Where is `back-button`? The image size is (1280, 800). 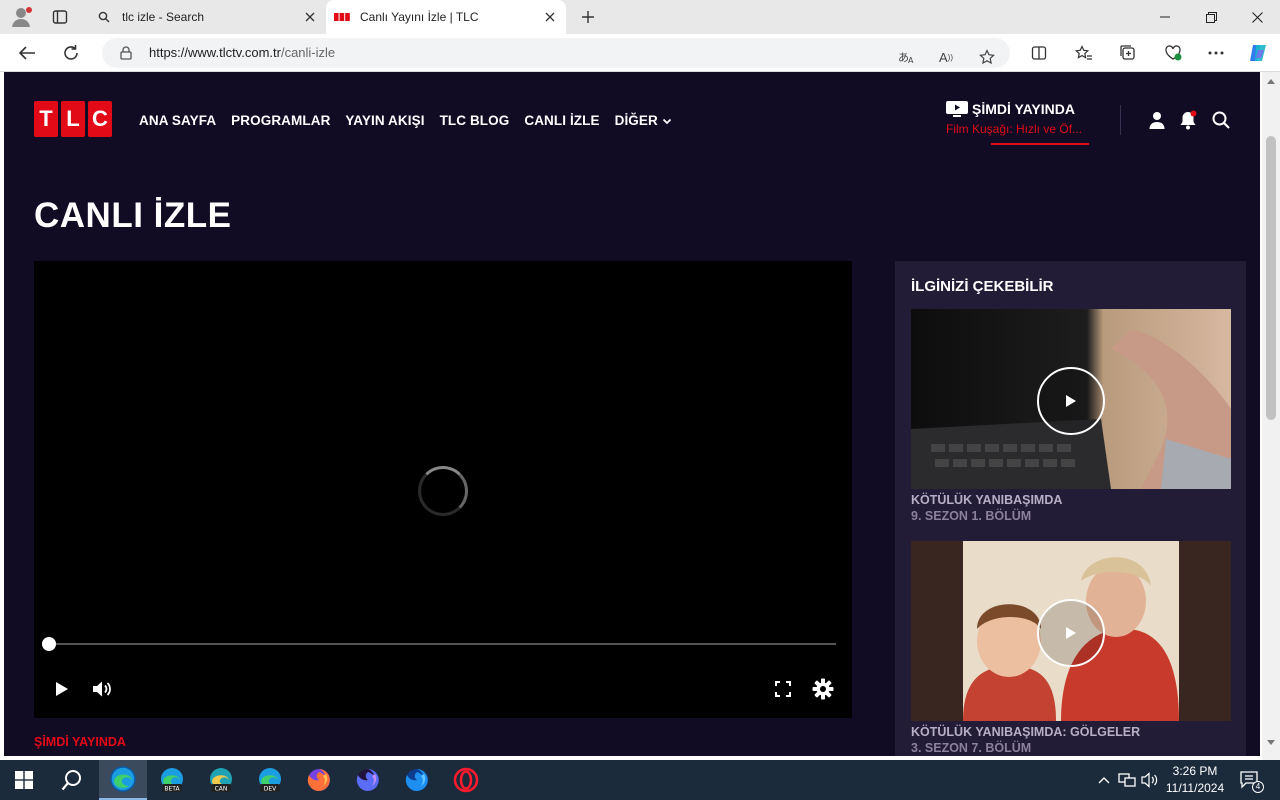
back-button is located at coordinates (27, 53).